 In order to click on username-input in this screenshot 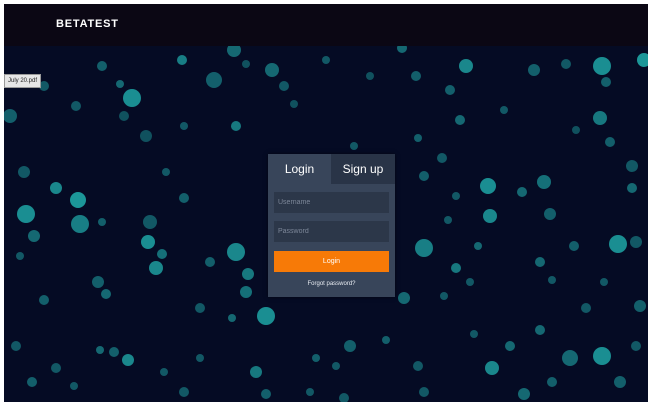, I will do `click(331, 202)`.